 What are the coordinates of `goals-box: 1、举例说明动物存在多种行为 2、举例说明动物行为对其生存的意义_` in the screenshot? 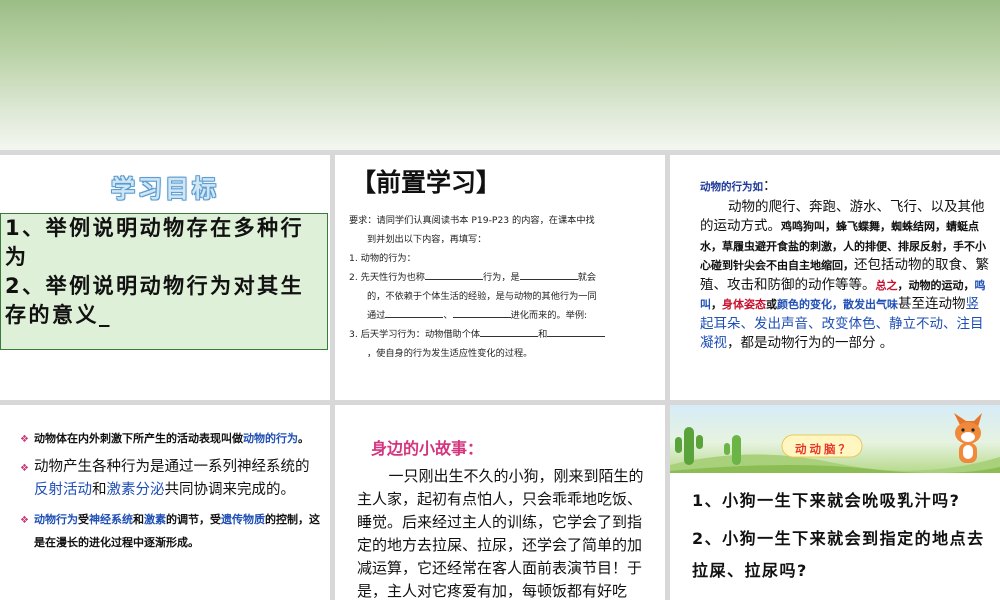 It's located at (164, 281).